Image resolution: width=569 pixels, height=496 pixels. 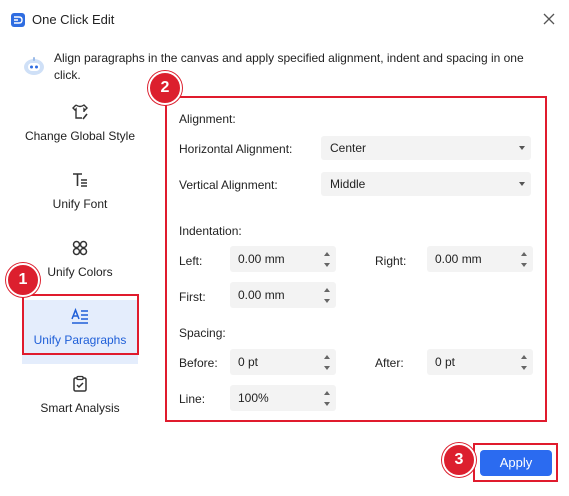 What do you see at coordinates (80, 136) in the screenshot?
I see `sidebar-item-label: Change Global Style` at bounding box center [80, 136].